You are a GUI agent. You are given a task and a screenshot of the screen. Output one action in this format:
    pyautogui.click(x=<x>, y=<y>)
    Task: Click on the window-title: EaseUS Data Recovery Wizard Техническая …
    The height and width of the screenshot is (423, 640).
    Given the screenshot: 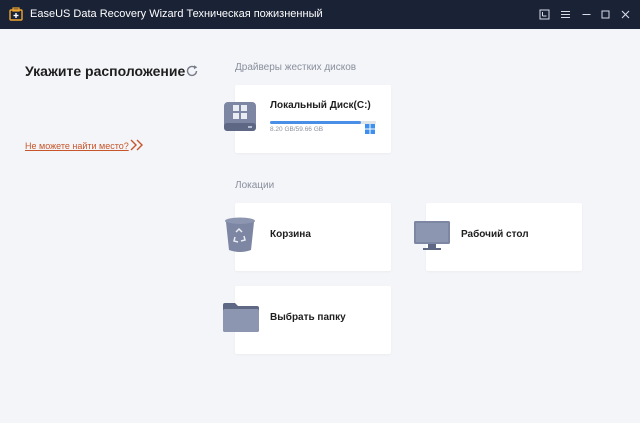 What is the action you would take?
    pyautogui.click(x=176, y=14)
    